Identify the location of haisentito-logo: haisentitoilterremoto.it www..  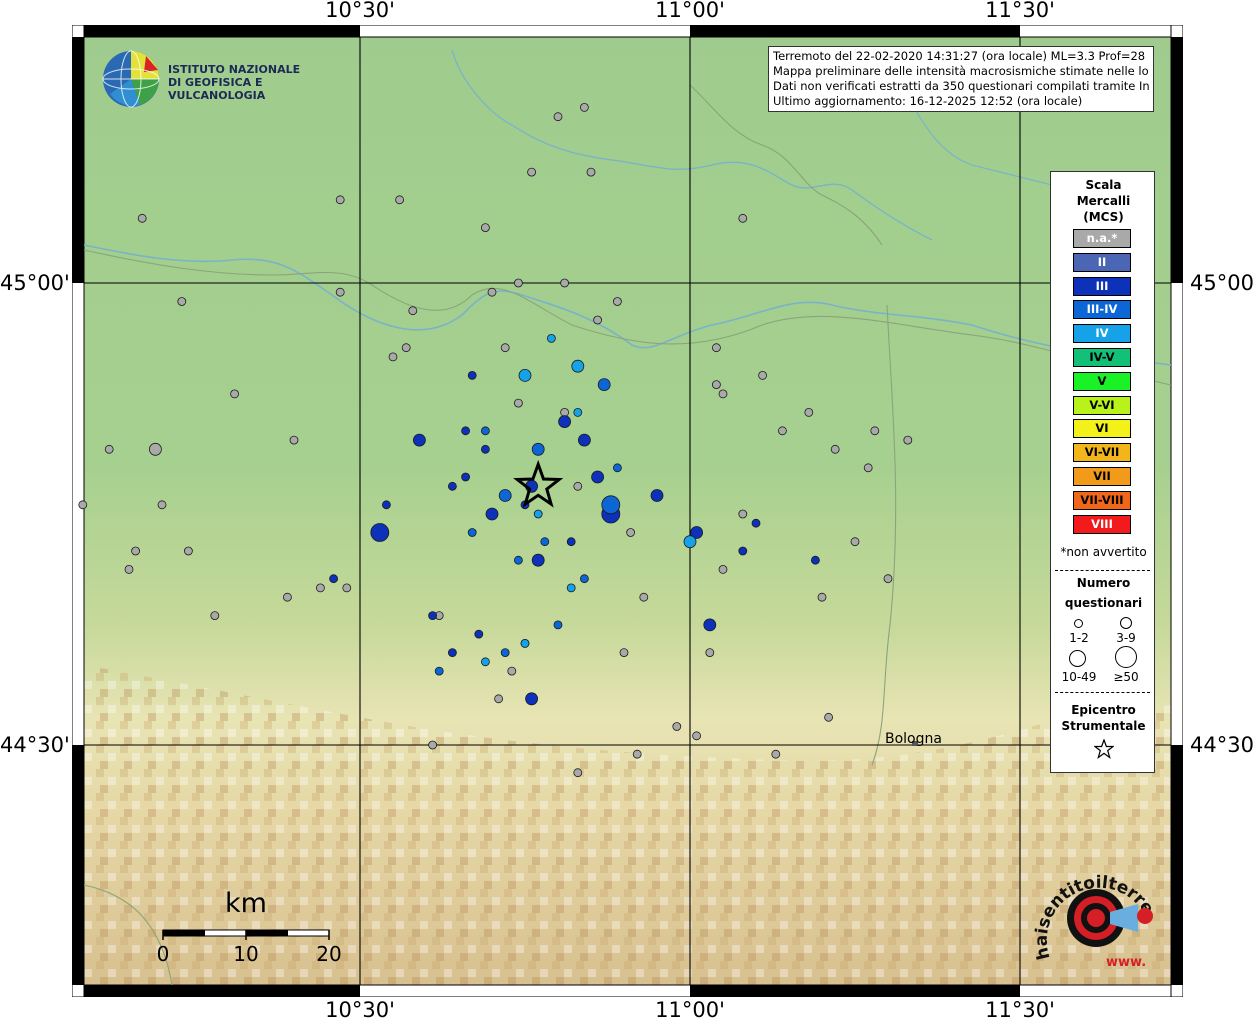
(1095, 918).